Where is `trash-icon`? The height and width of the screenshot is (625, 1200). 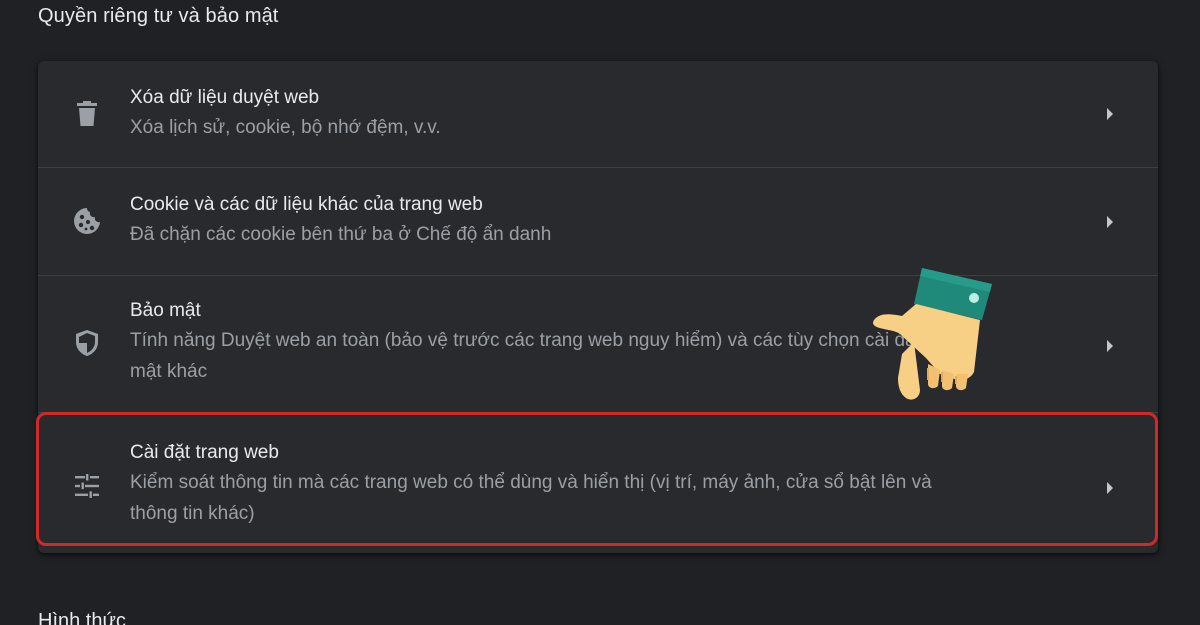 trash-icon is located at coordinates (87, 114).